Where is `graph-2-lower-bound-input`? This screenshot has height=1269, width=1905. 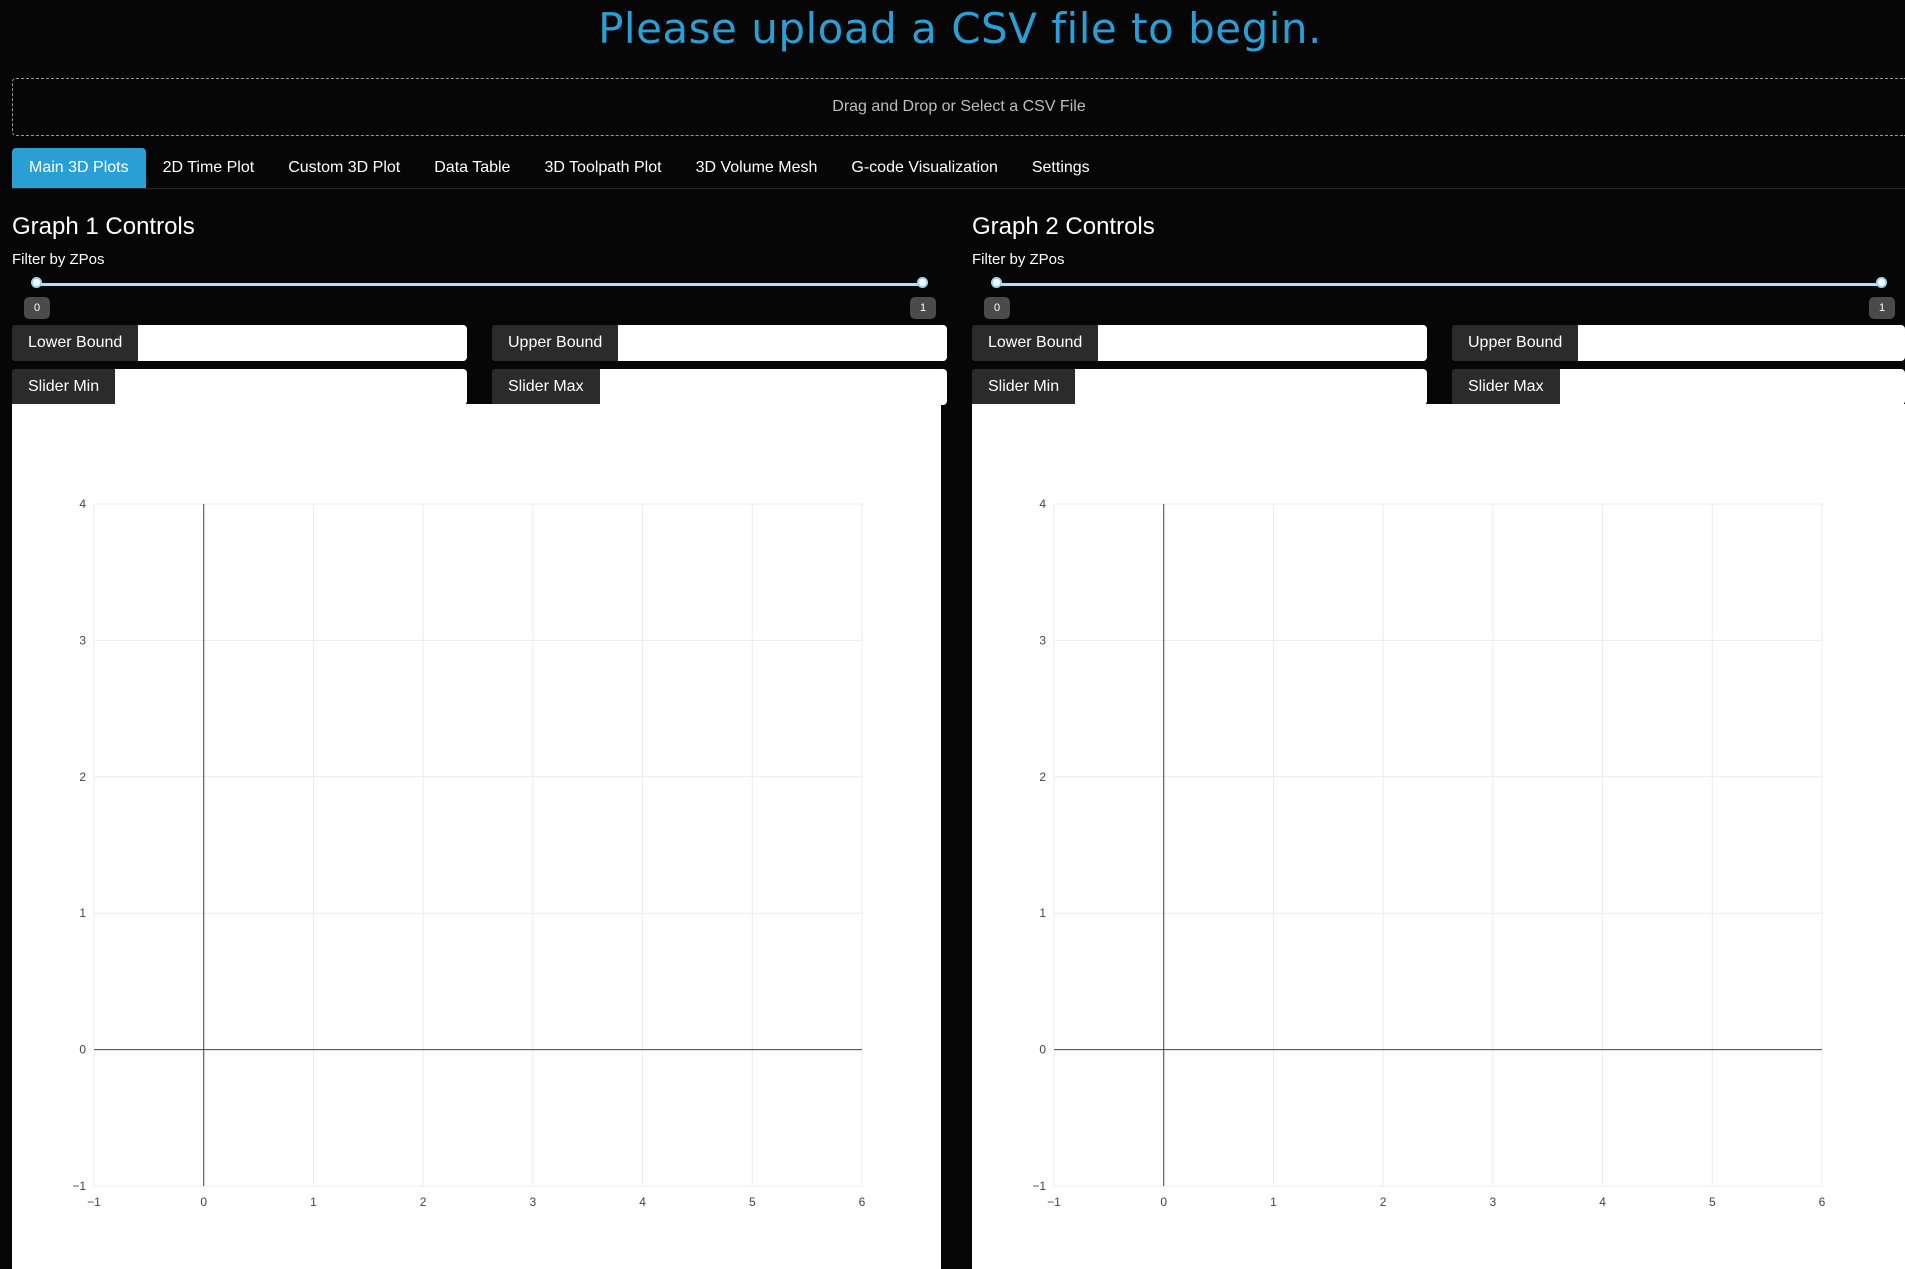
graph-2-lower-bound-input is located at coordinates (1262, 343).